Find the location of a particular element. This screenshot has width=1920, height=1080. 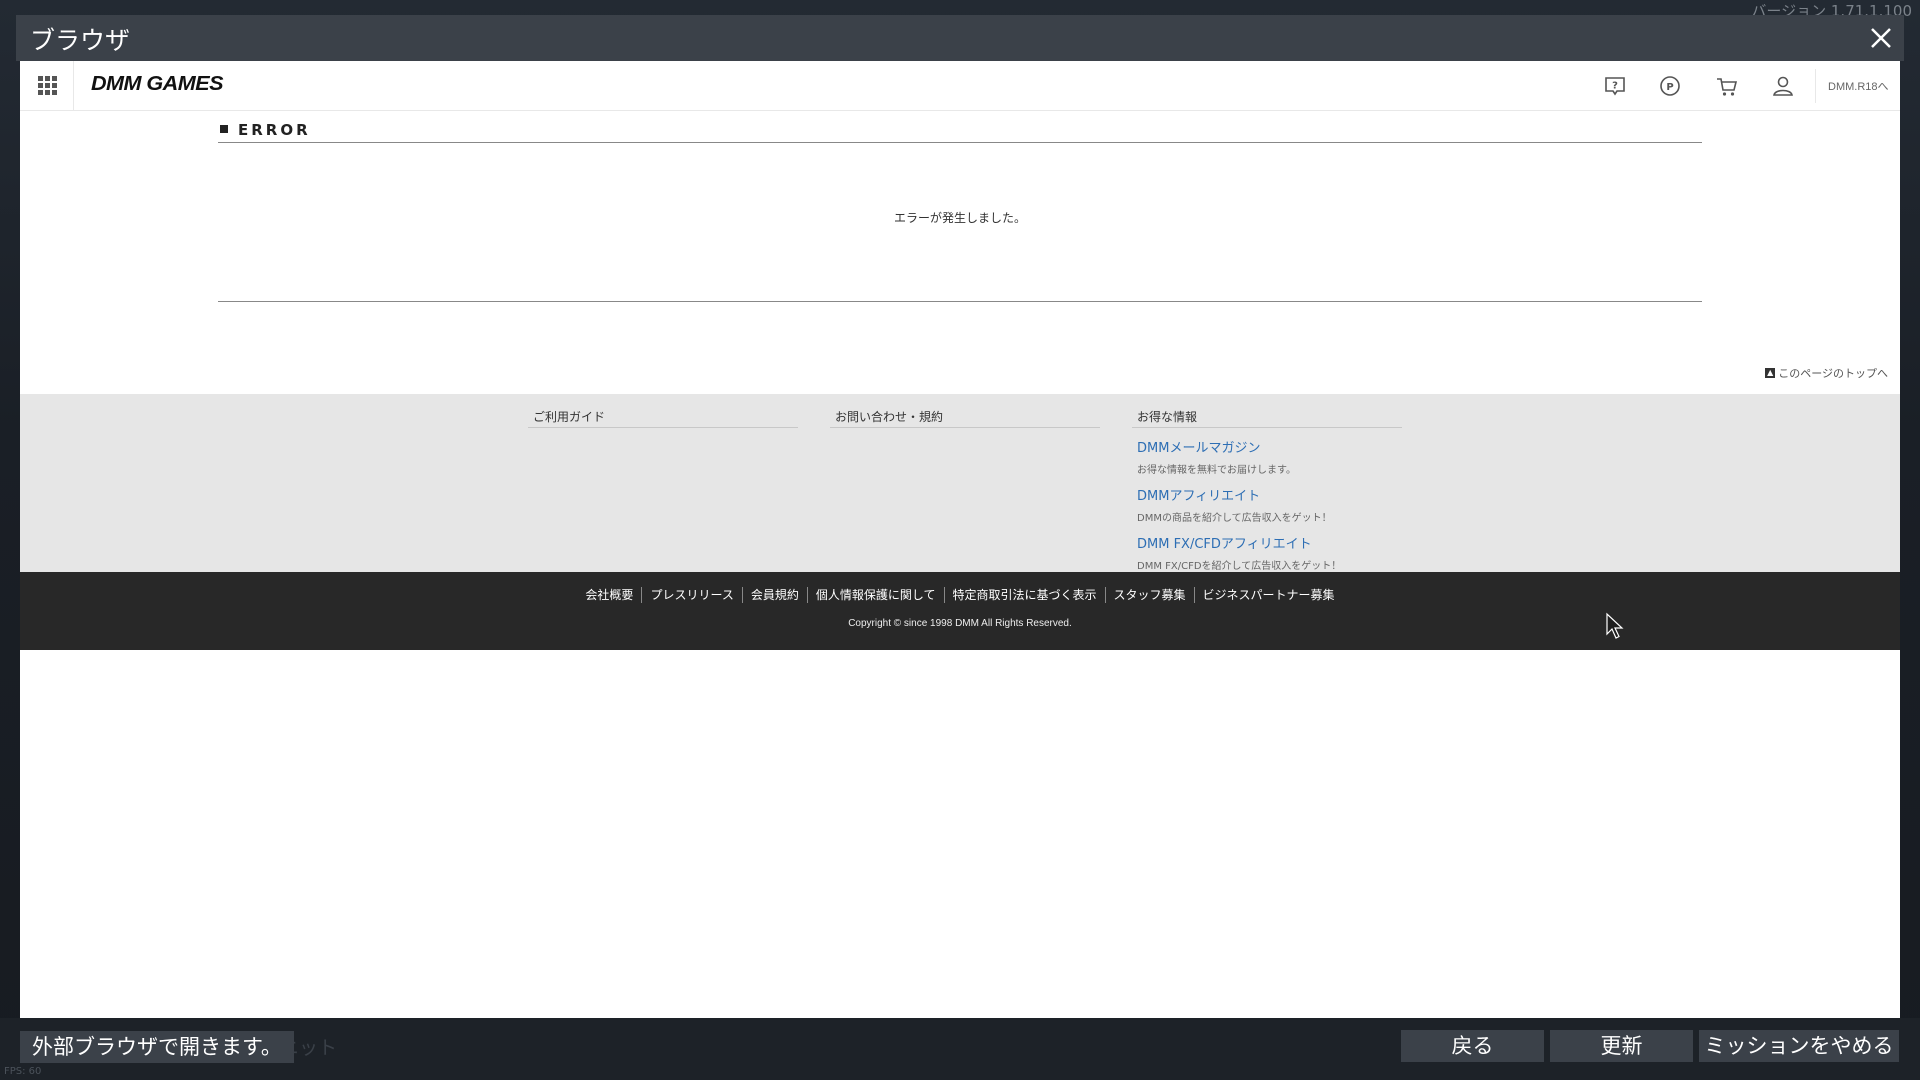

footer-link-recruit: スタッフ募集 is located at coordinates (1149, 595).